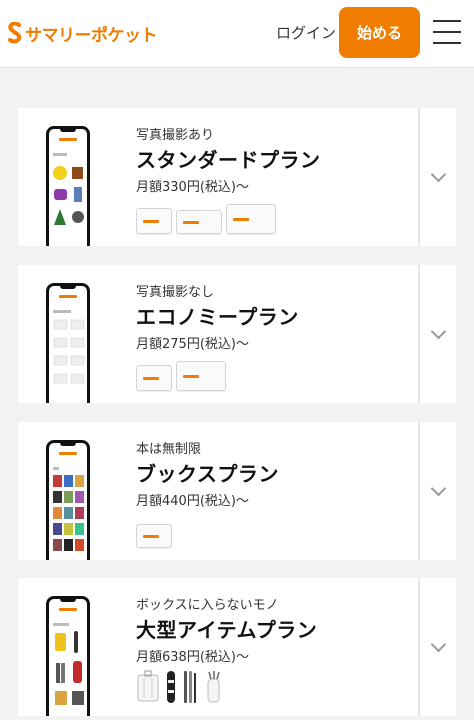 This screenshot has height=720, width=474. I want to click on logo-text: サマリーポケット, so click(91, 35).